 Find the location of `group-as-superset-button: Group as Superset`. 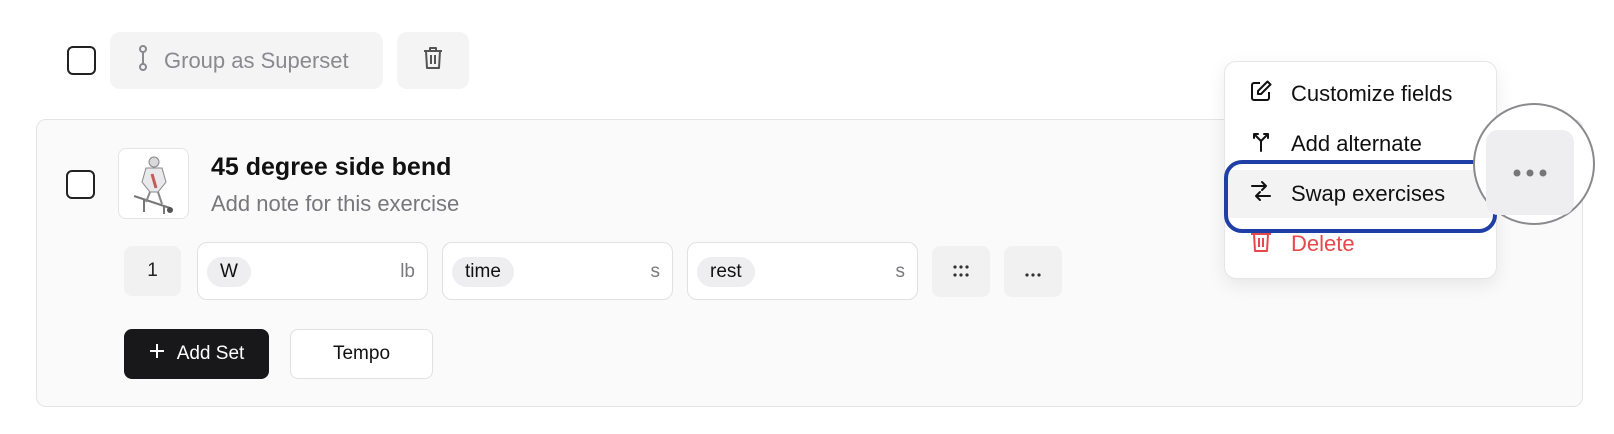

group-as-superset-button: Group as Superset is located at coordinates (246, 60).